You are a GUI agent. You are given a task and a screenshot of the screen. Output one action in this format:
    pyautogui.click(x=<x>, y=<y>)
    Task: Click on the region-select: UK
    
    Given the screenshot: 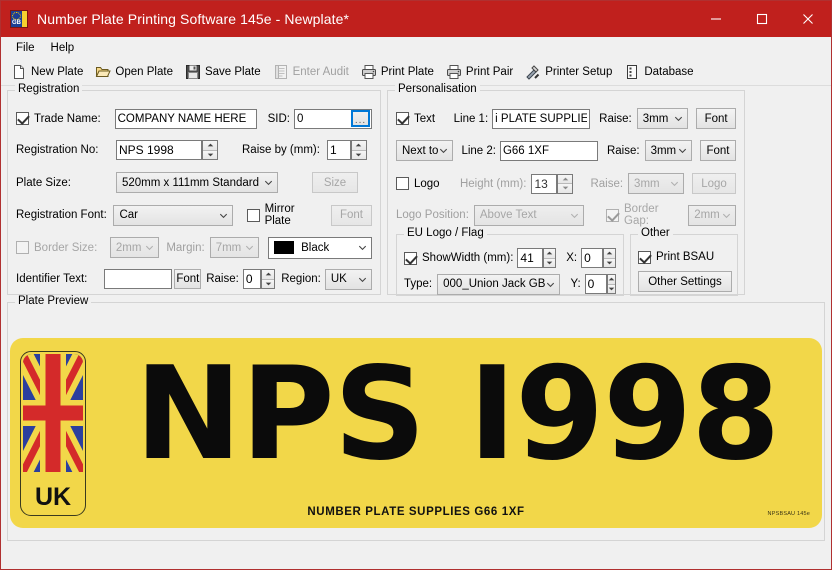 What is the action you would take?
    pyautogui.click(x=348, y=279)
    